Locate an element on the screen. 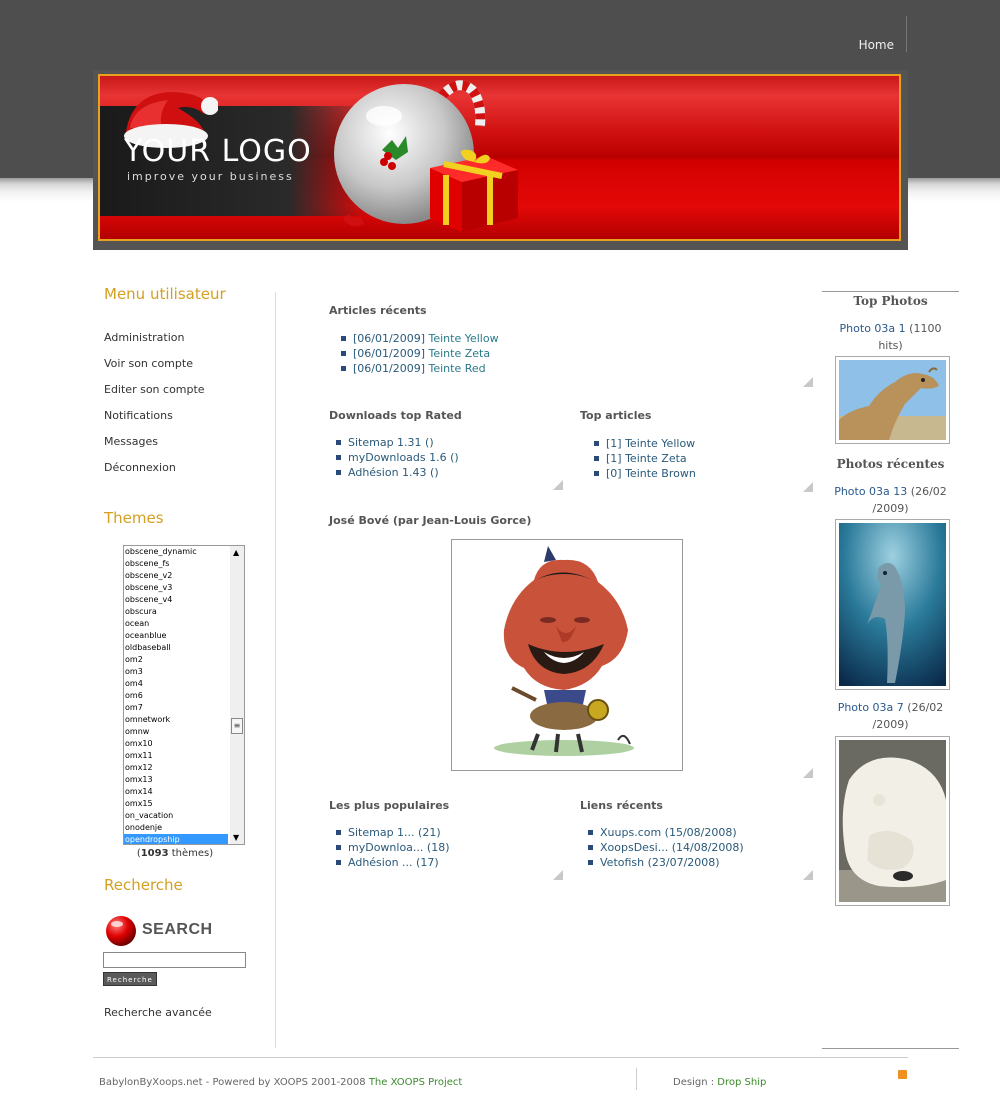 Image resolution: width=1000 pixels, height=1096 pixels. list-item: Vetofish (23/07/2008) is located at coordinates (666, 862).